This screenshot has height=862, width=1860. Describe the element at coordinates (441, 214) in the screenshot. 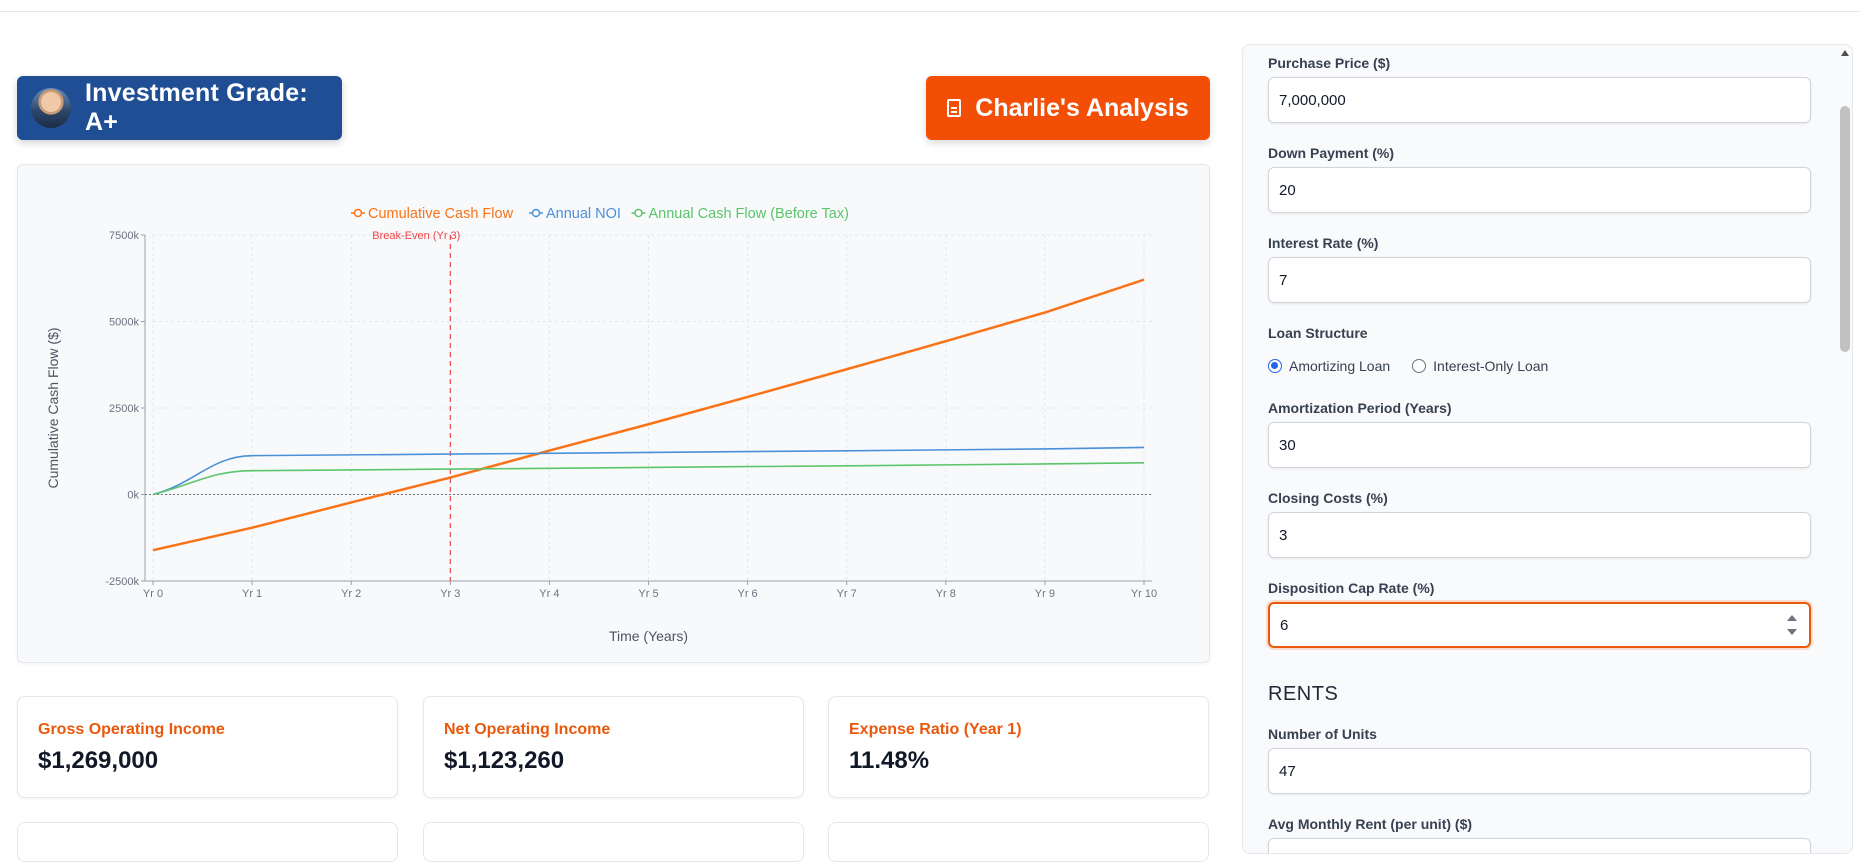

I see `legend-label: Cumulative Cash Flow` at that location.